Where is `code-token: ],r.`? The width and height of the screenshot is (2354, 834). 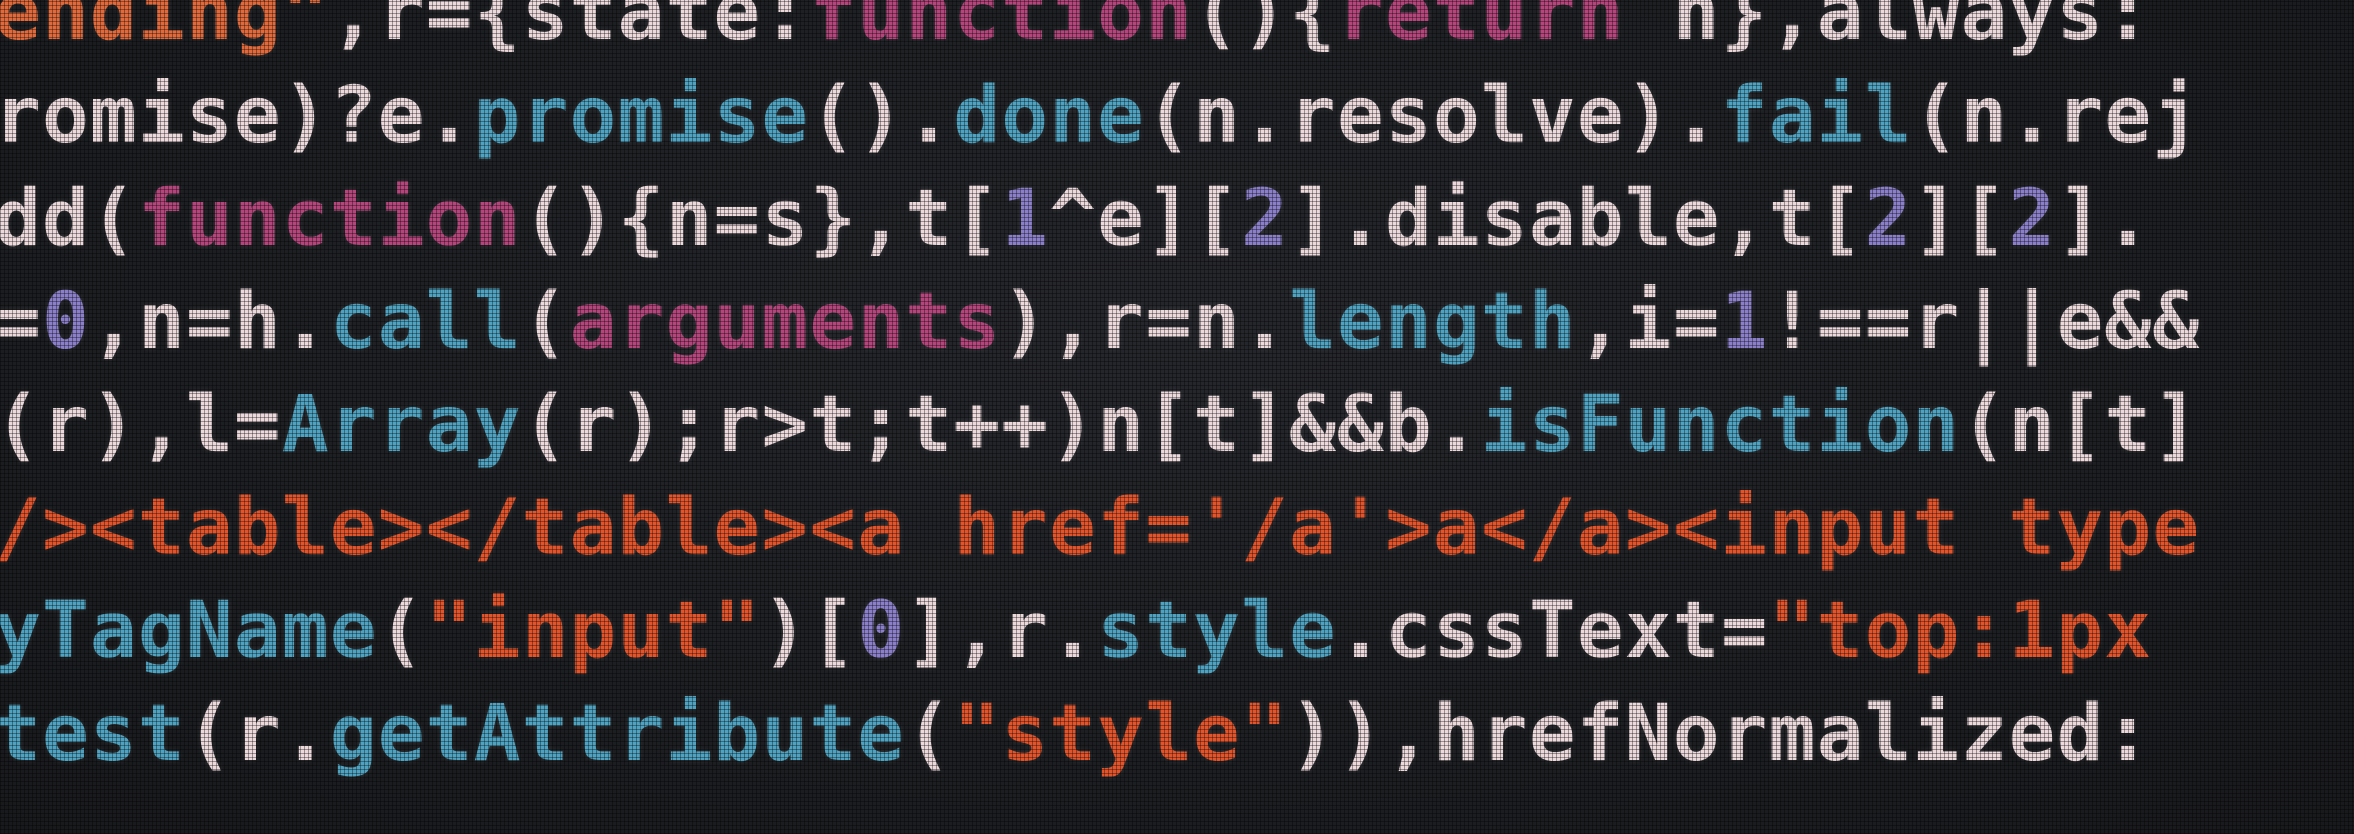
code-token: ],r. is located at coordinates (1001, 631).